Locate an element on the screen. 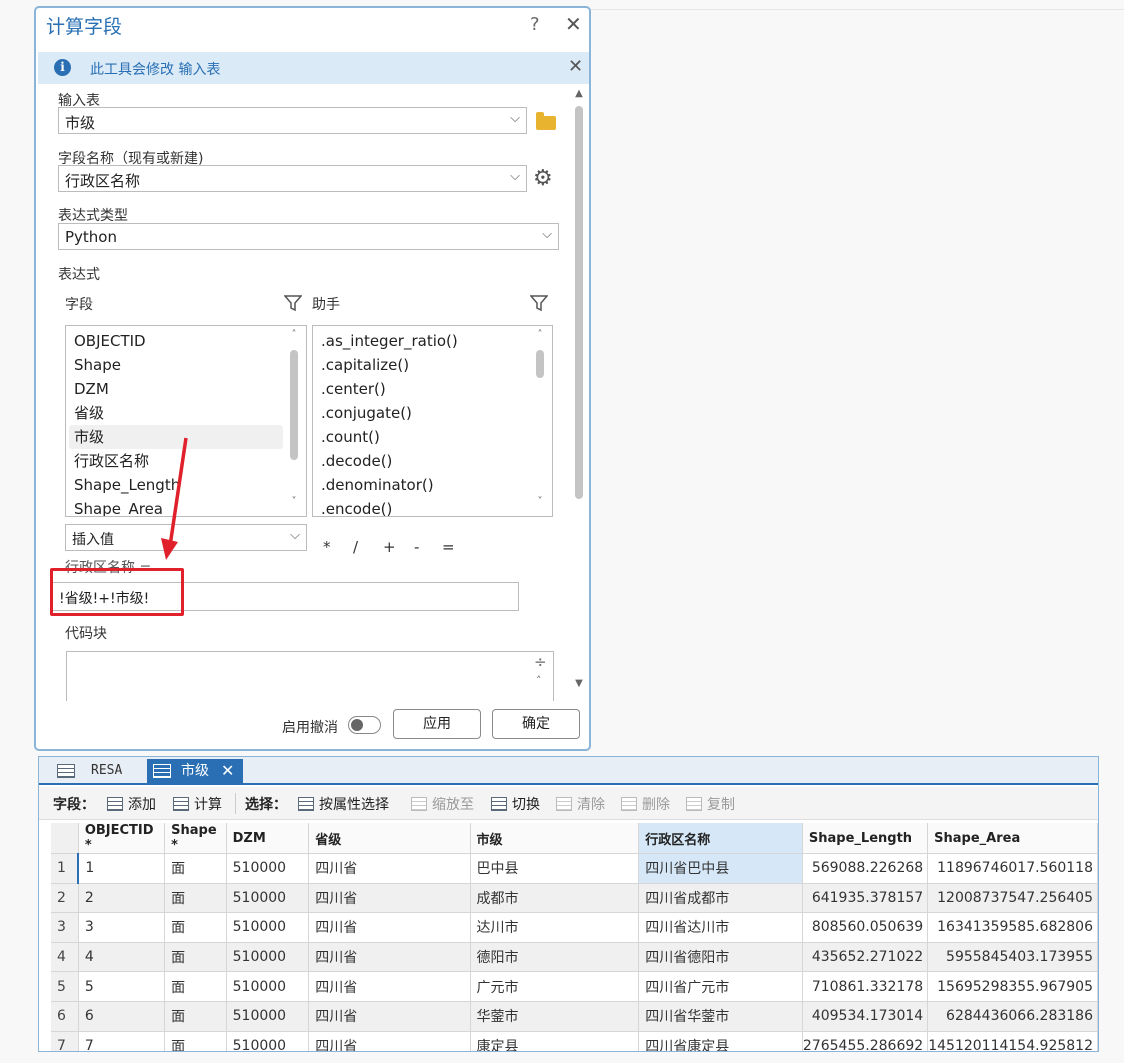 This screenshot has width=1124, height=1063. table-cell: 广元市 is located at coordinates (555, 986).